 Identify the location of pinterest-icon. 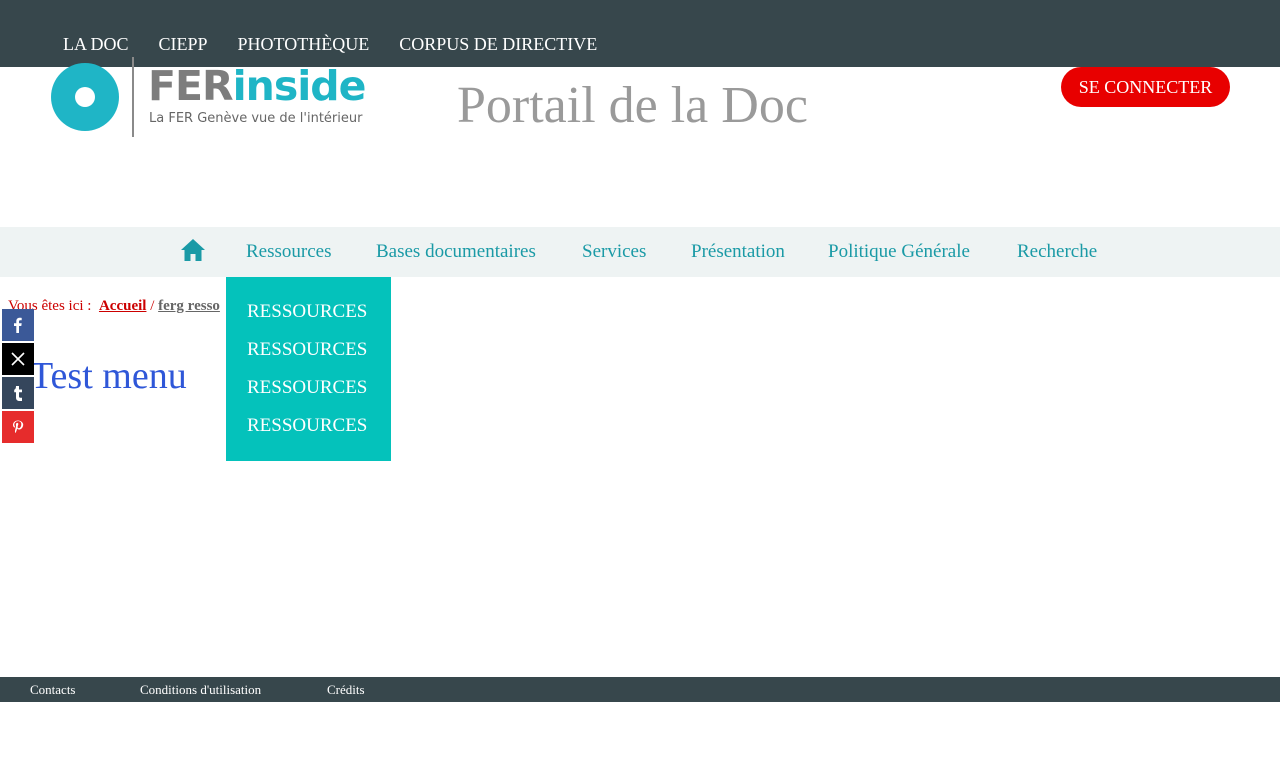
(18, 427).